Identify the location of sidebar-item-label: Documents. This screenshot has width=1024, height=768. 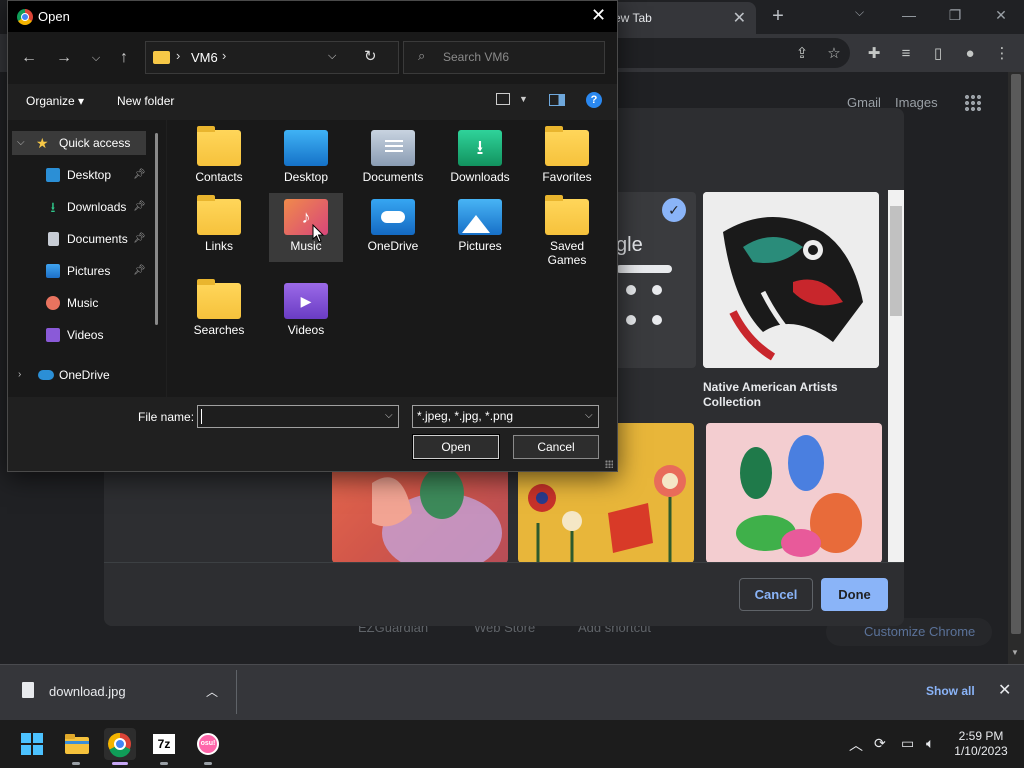
(97, 239).